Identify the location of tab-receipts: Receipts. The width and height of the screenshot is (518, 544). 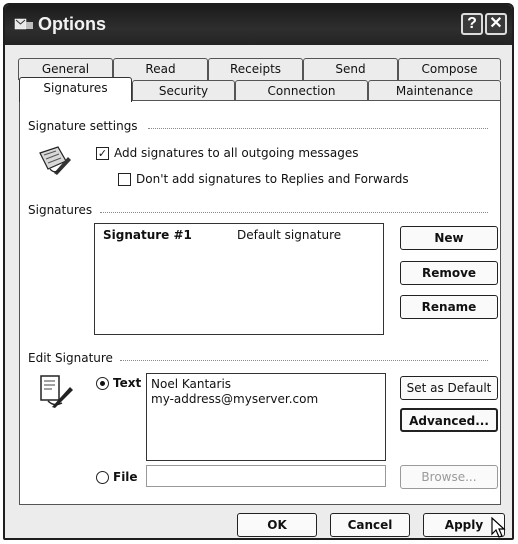
(255, 69).